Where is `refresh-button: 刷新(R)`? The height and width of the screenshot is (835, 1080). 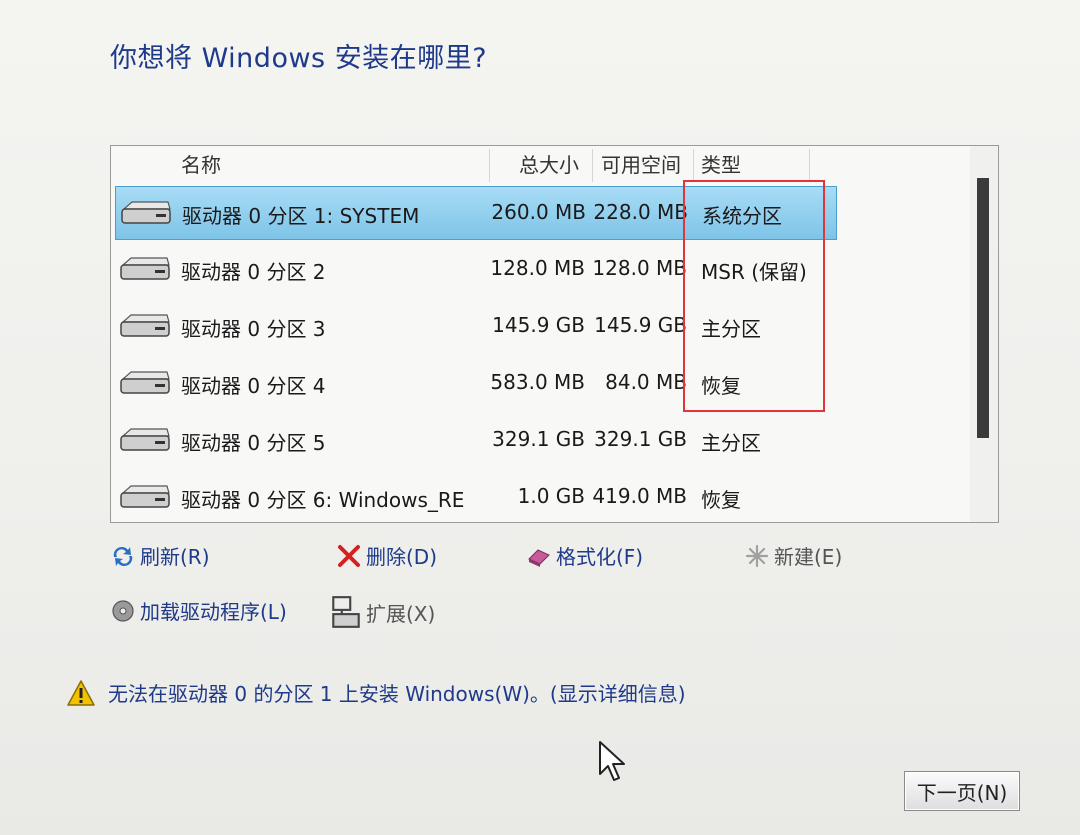 refresh-button: 刷新(R) is located at coordinates (160, 555).